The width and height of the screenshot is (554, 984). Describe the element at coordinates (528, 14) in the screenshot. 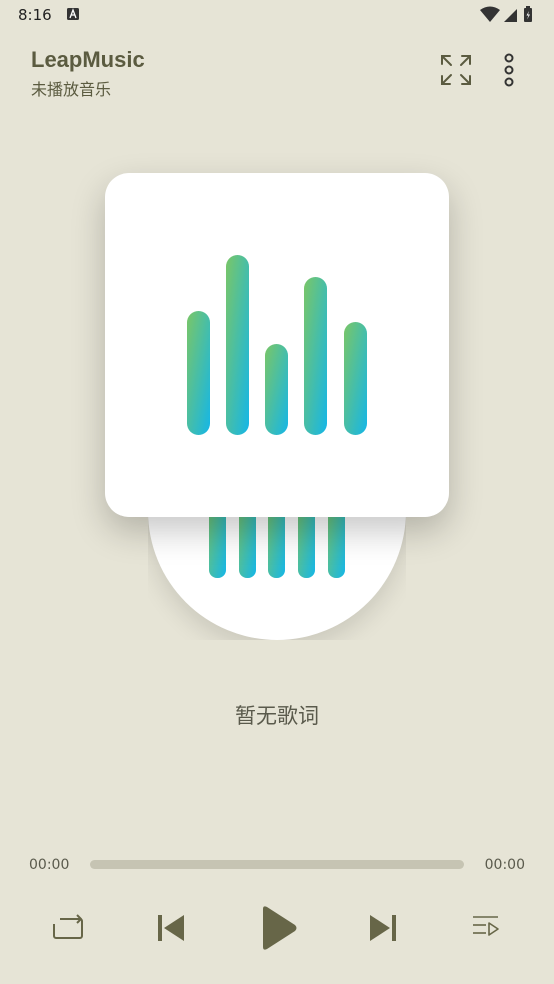

I see `battery-icon` at that location.